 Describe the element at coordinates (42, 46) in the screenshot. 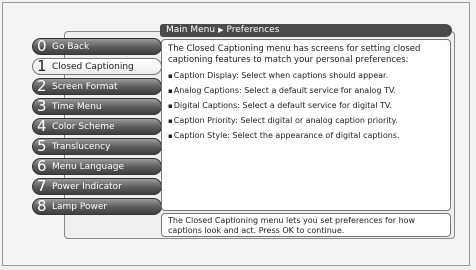

I see `menu-item-number: 0` at that location.